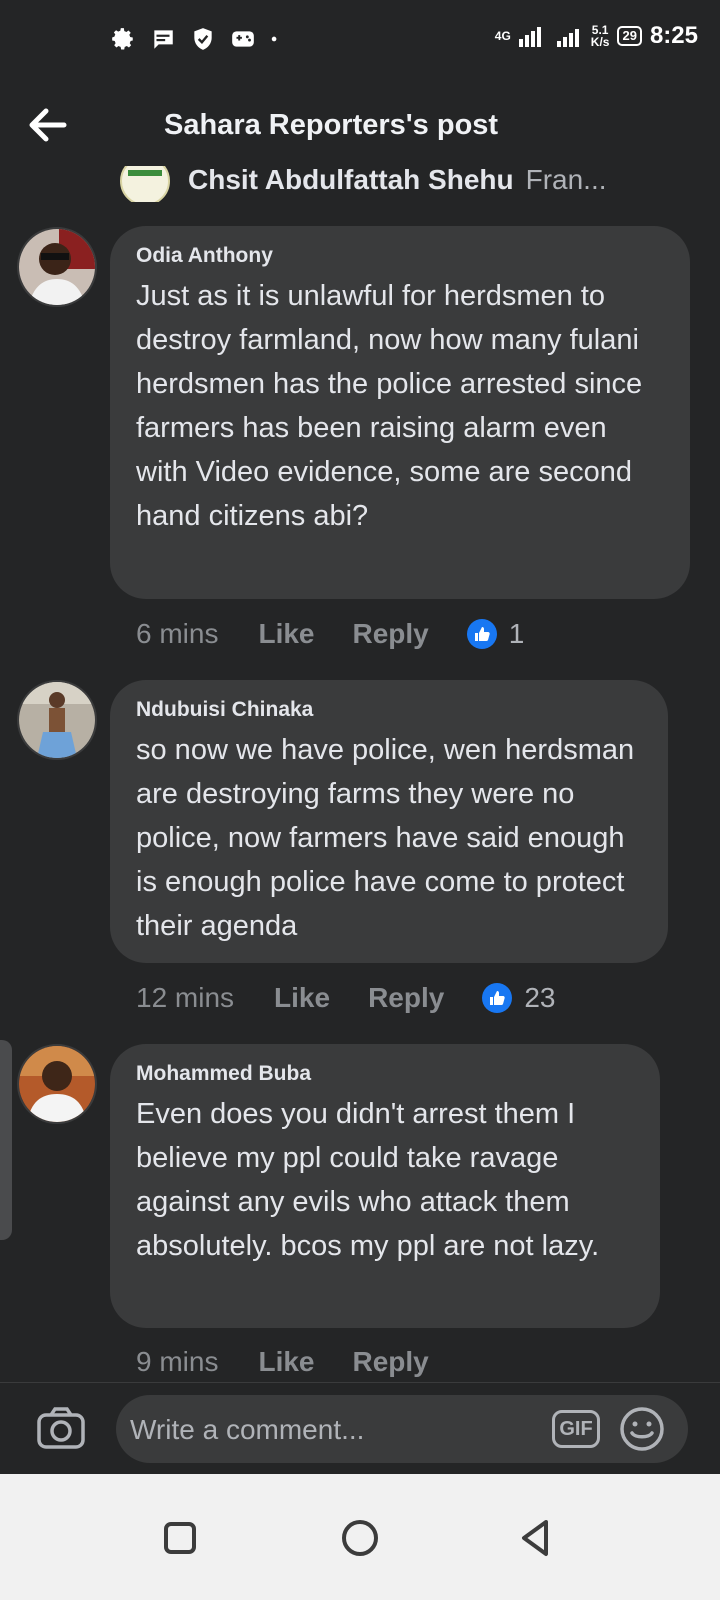  Describe the element at coordinates (163, 39) in the screenshot. I see `message-icon` at that location.